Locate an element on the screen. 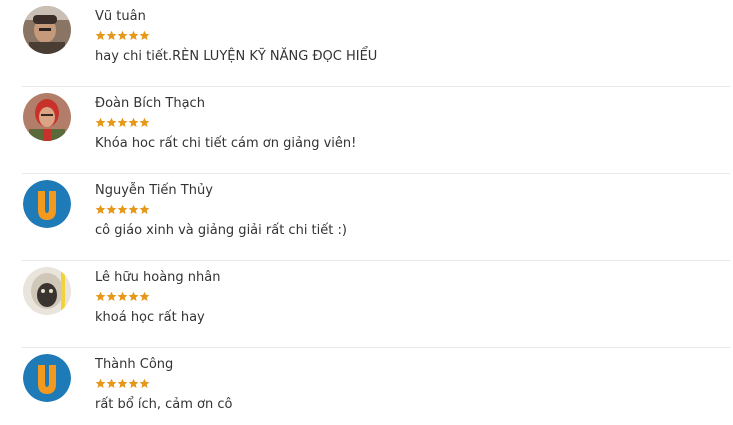  review-text: hay chi tiết.RÈN LUYỆN KỸ NĂNG ĐỌC HIỂU is located at coordinates (236, 56).